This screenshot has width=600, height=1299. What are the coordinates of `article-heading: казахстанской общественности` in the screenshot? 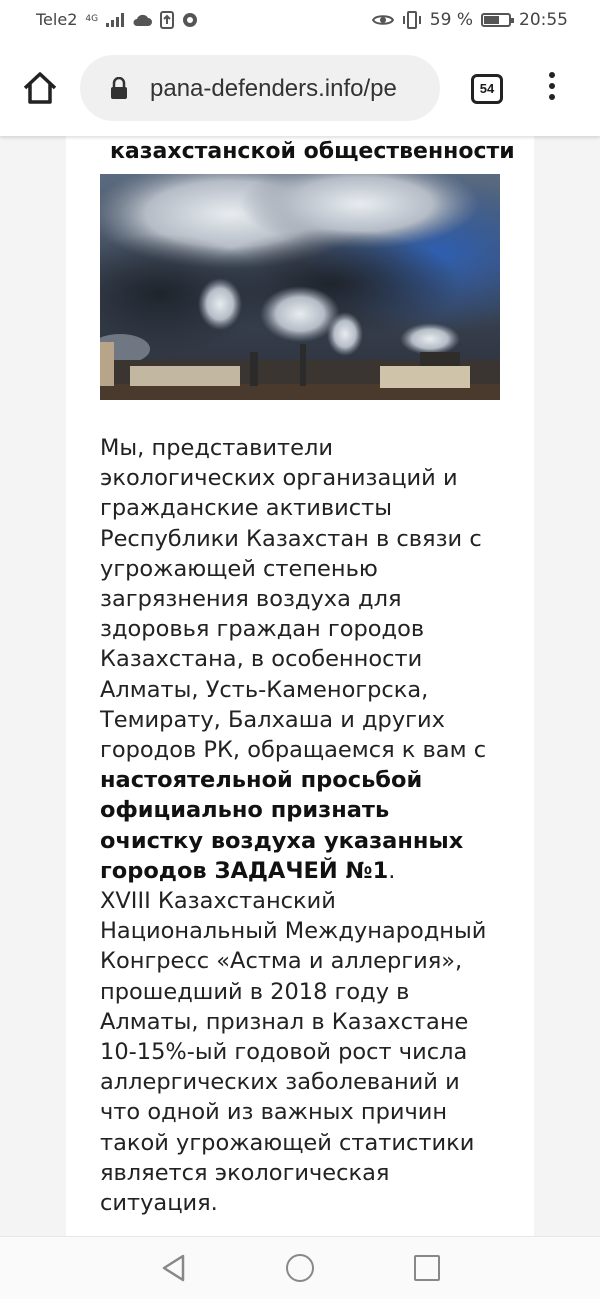 It's located at (312, 151).